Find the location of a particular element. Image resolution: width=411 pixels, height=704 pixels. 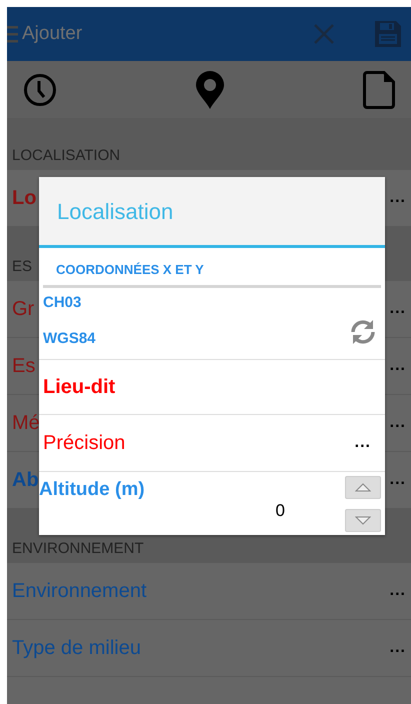

document-icon is located at coordinates (379, 89).